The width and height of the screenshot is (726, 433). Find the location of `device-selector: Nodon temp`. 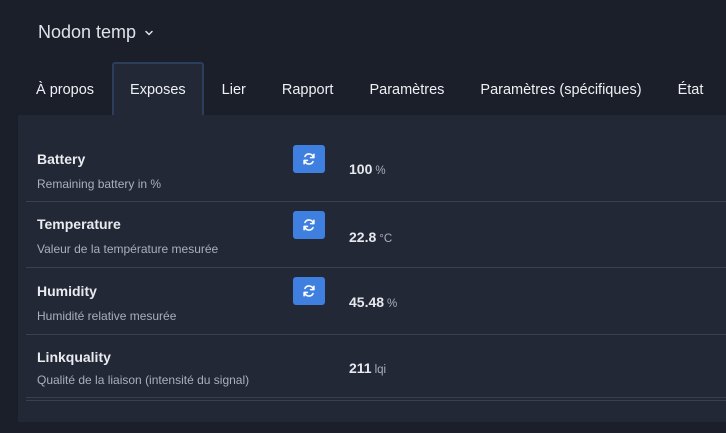

device-selector: Nodon temp is located at coordinates (96, 32).